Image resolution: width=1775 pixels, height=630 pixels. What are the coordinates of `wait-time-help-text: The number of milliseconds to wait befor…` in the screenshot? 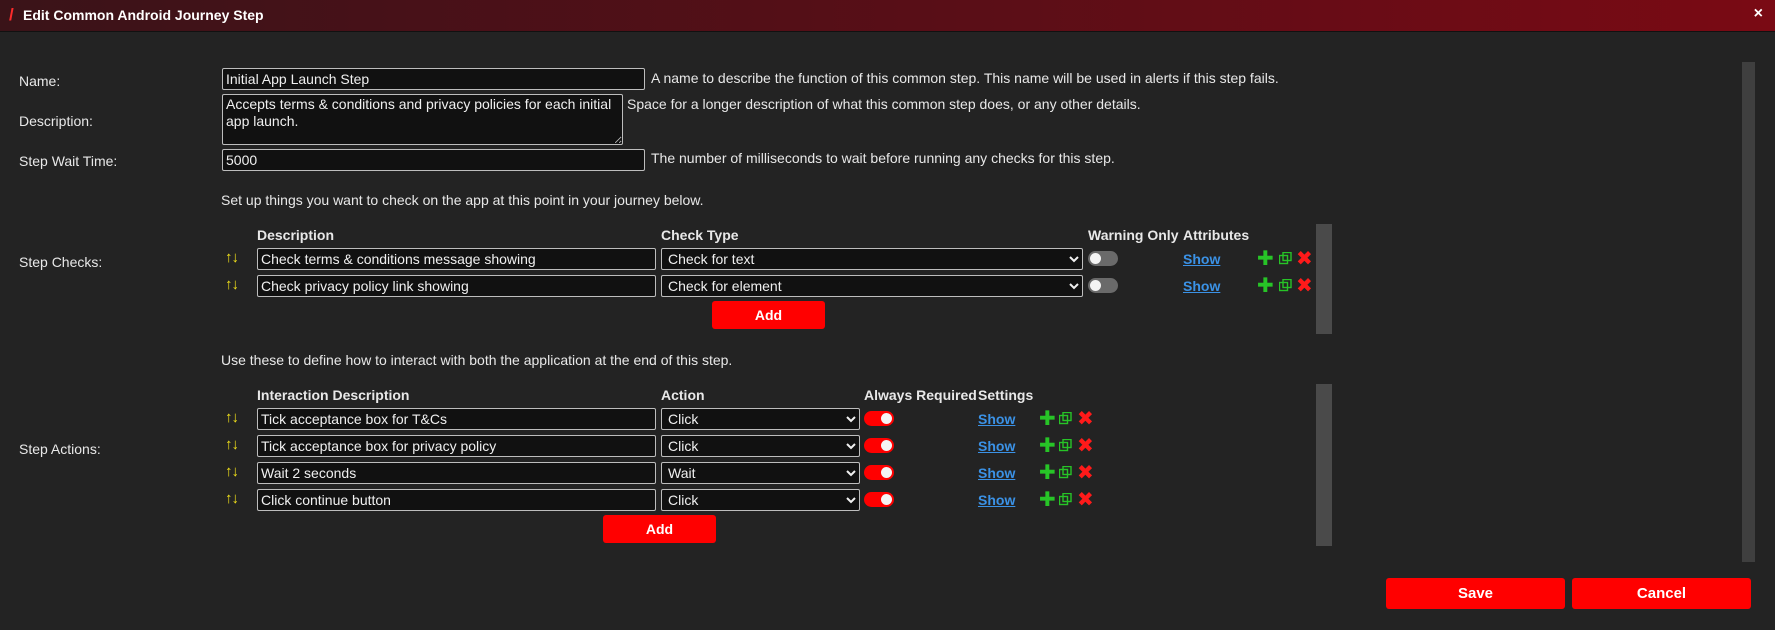 It's located at (883, 158).